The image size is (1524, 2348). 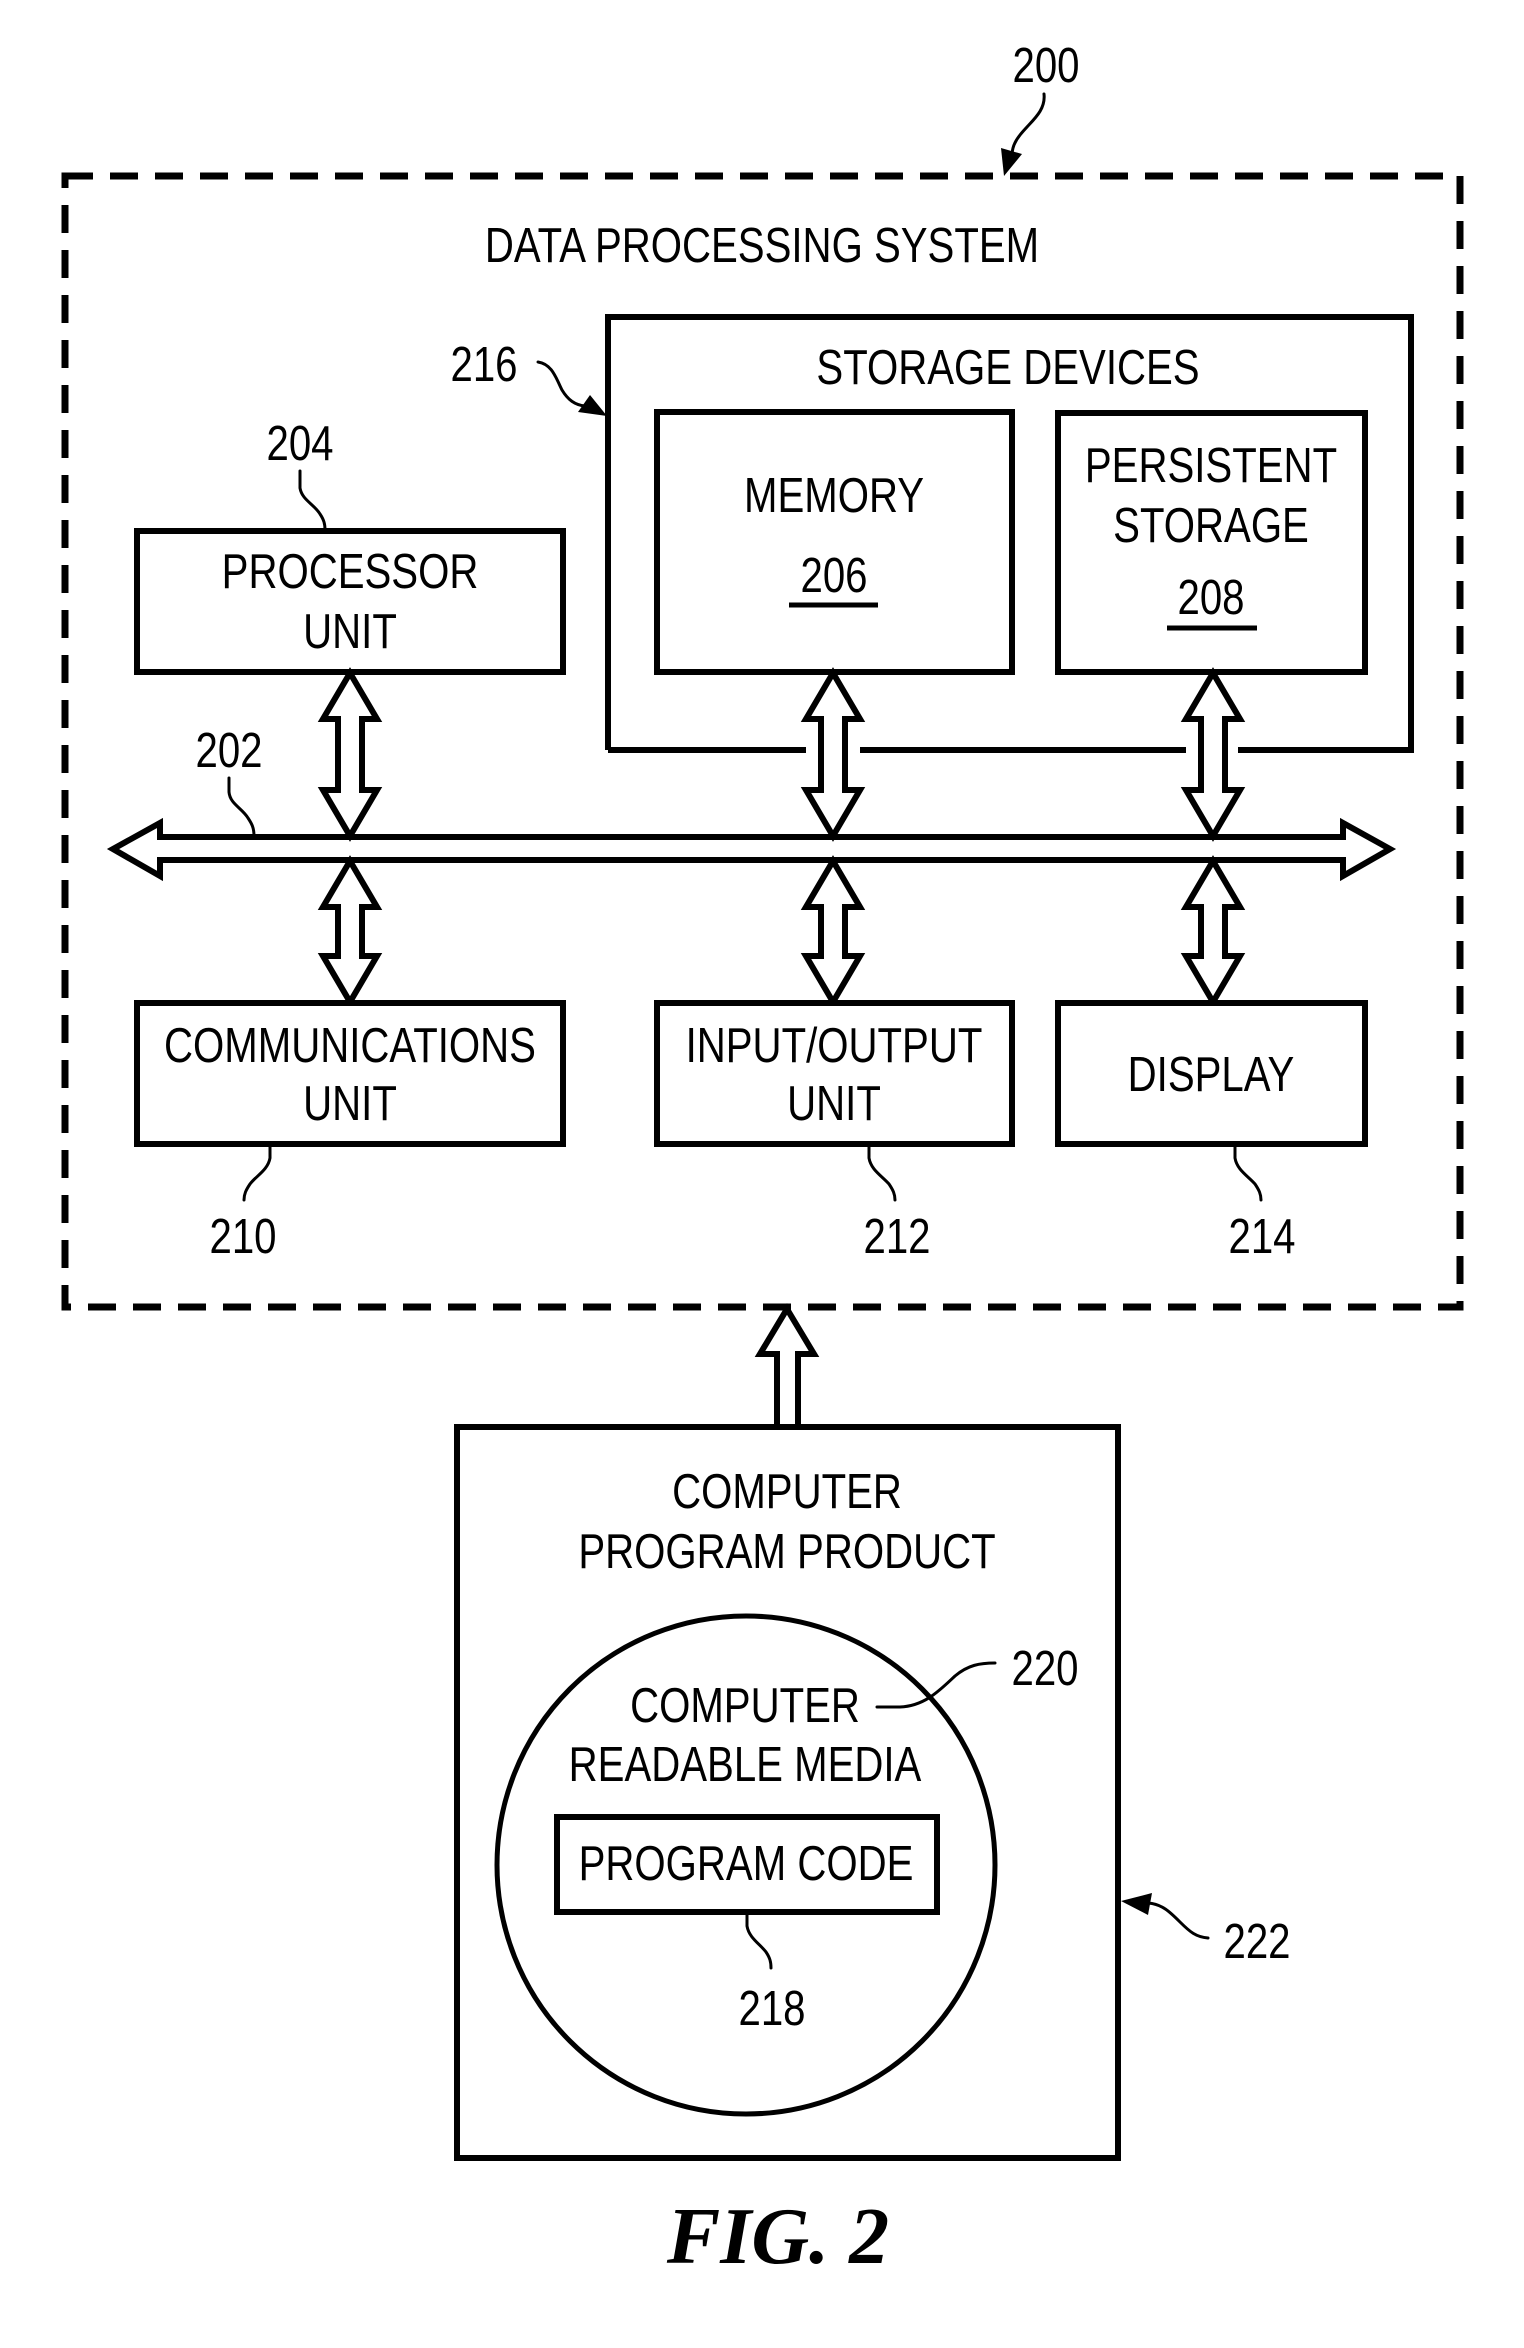 I want to click on processor-unit-label-line1: PROCESSOR, so click(x=350, y=571).